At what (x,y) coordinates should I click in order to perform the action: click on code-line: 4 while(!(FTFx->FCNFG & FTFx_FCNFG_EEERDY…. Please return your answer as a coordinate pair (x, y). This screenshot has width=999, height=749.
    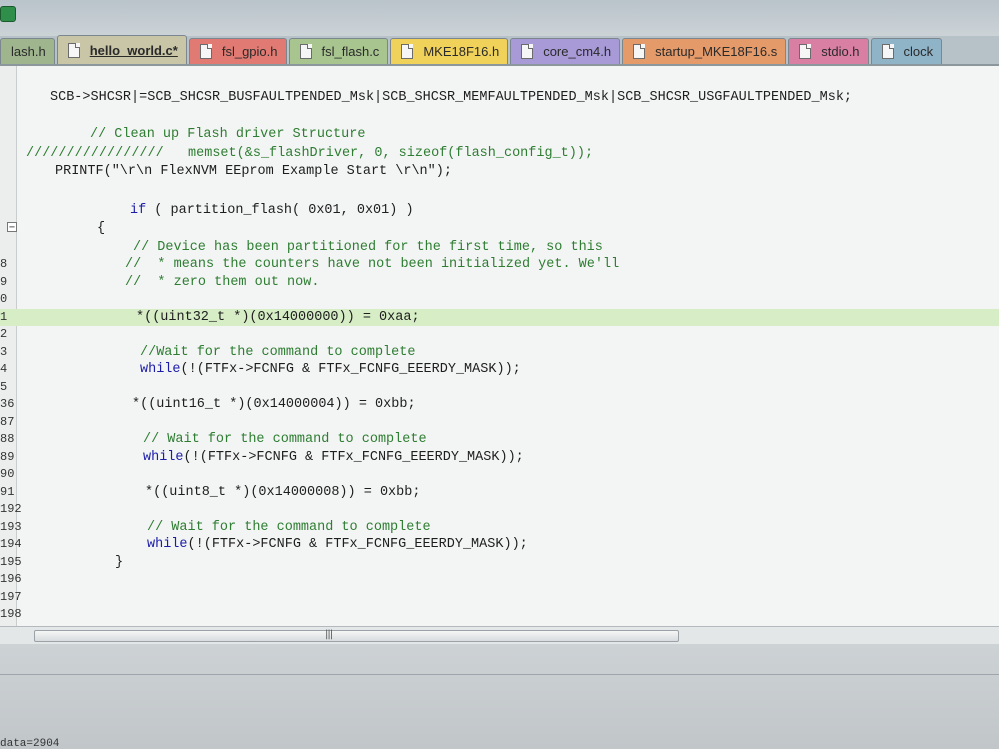
    Looking at the image, I should click on (499, 369).